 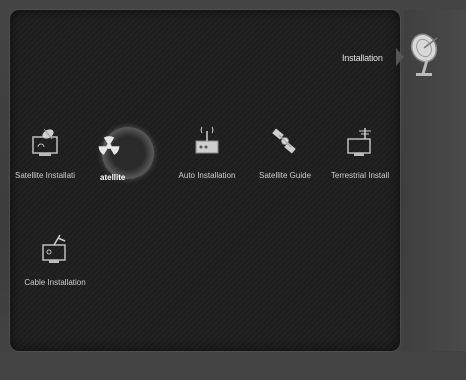 I want to click on menu-item-label: Satellite Guide, so click(x=285, y=175).